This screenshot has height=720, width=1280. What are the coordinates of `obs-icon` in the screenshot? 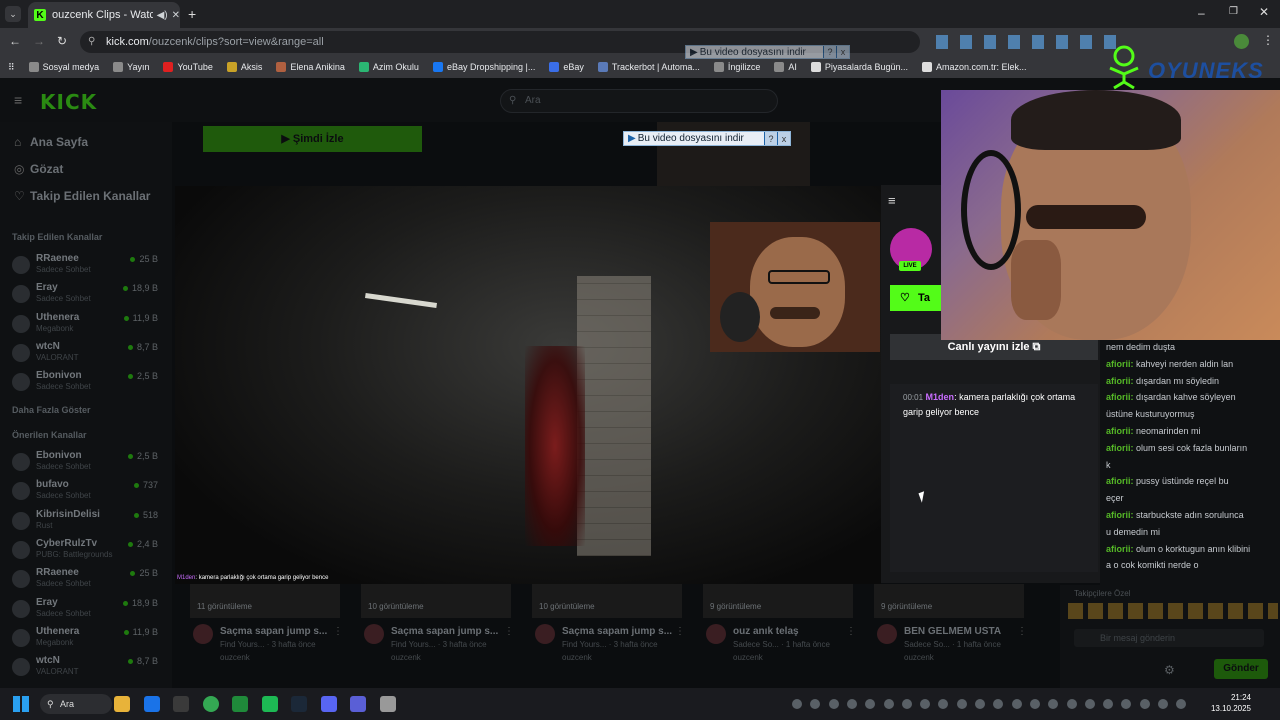 It's located at (387, 704).